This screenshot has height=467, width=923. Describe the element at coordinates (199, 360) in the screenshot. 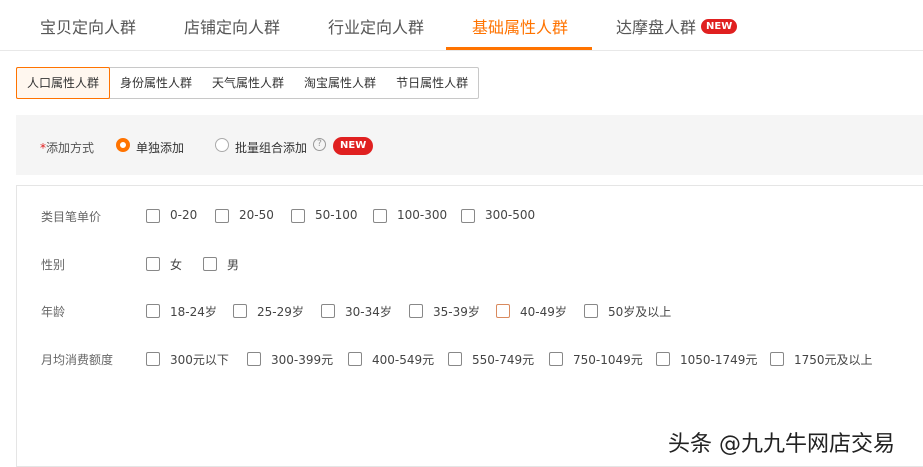

I see `spend-option-label: 300元以下` at that location.